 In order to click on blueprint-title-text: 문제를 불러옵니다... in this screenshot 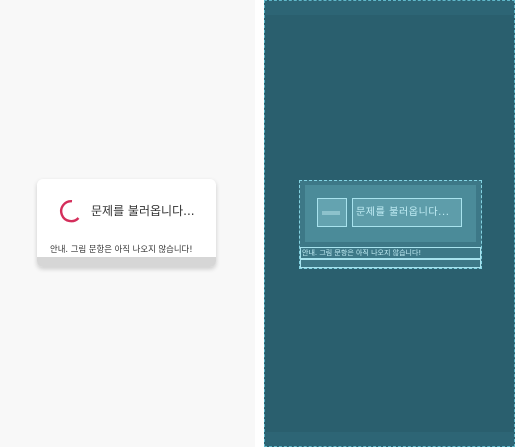, I will do `click(403, 212)`.